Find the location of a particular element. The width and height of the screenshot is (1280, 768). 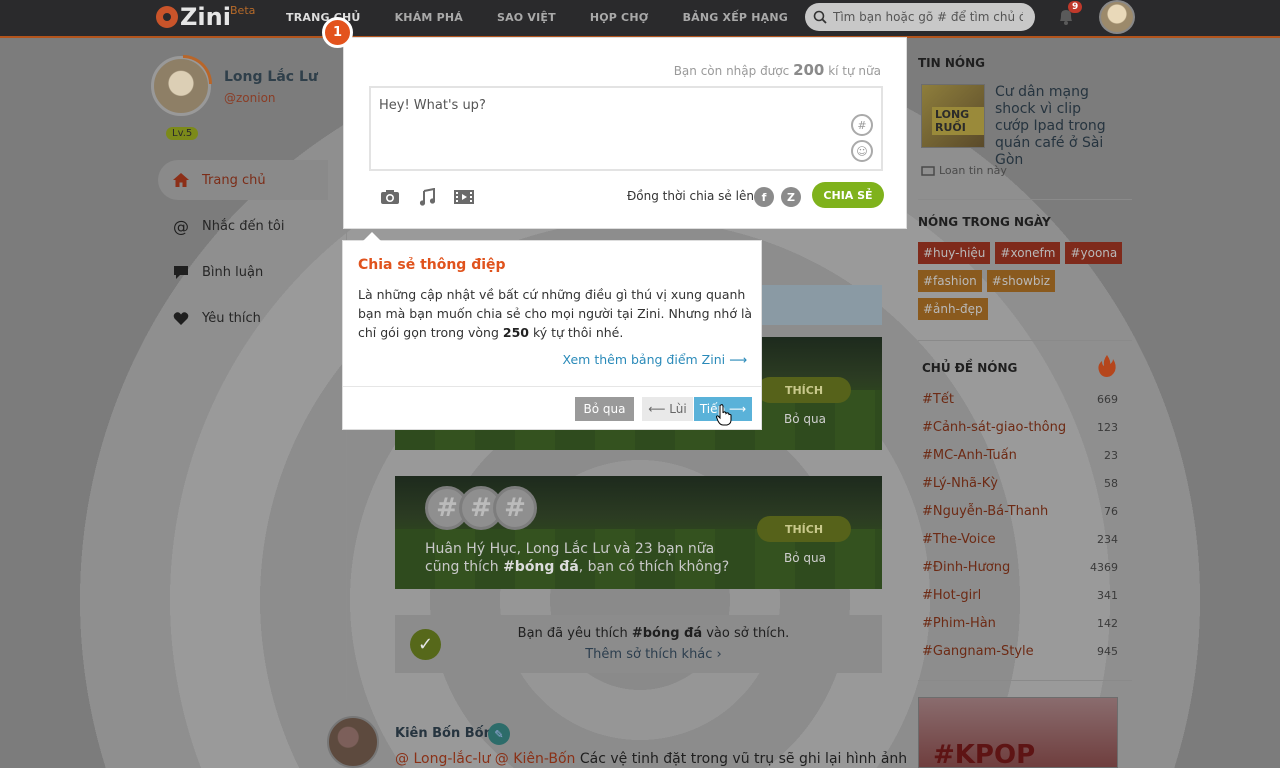

hot-tag: #yoona is located at coordinates (1094, 253).